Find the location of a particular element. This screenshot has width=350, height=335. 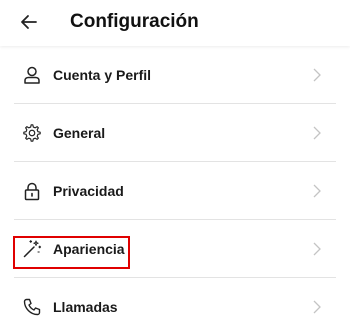

settings-item-label: Llamadas is located at coordinates (85, 307).